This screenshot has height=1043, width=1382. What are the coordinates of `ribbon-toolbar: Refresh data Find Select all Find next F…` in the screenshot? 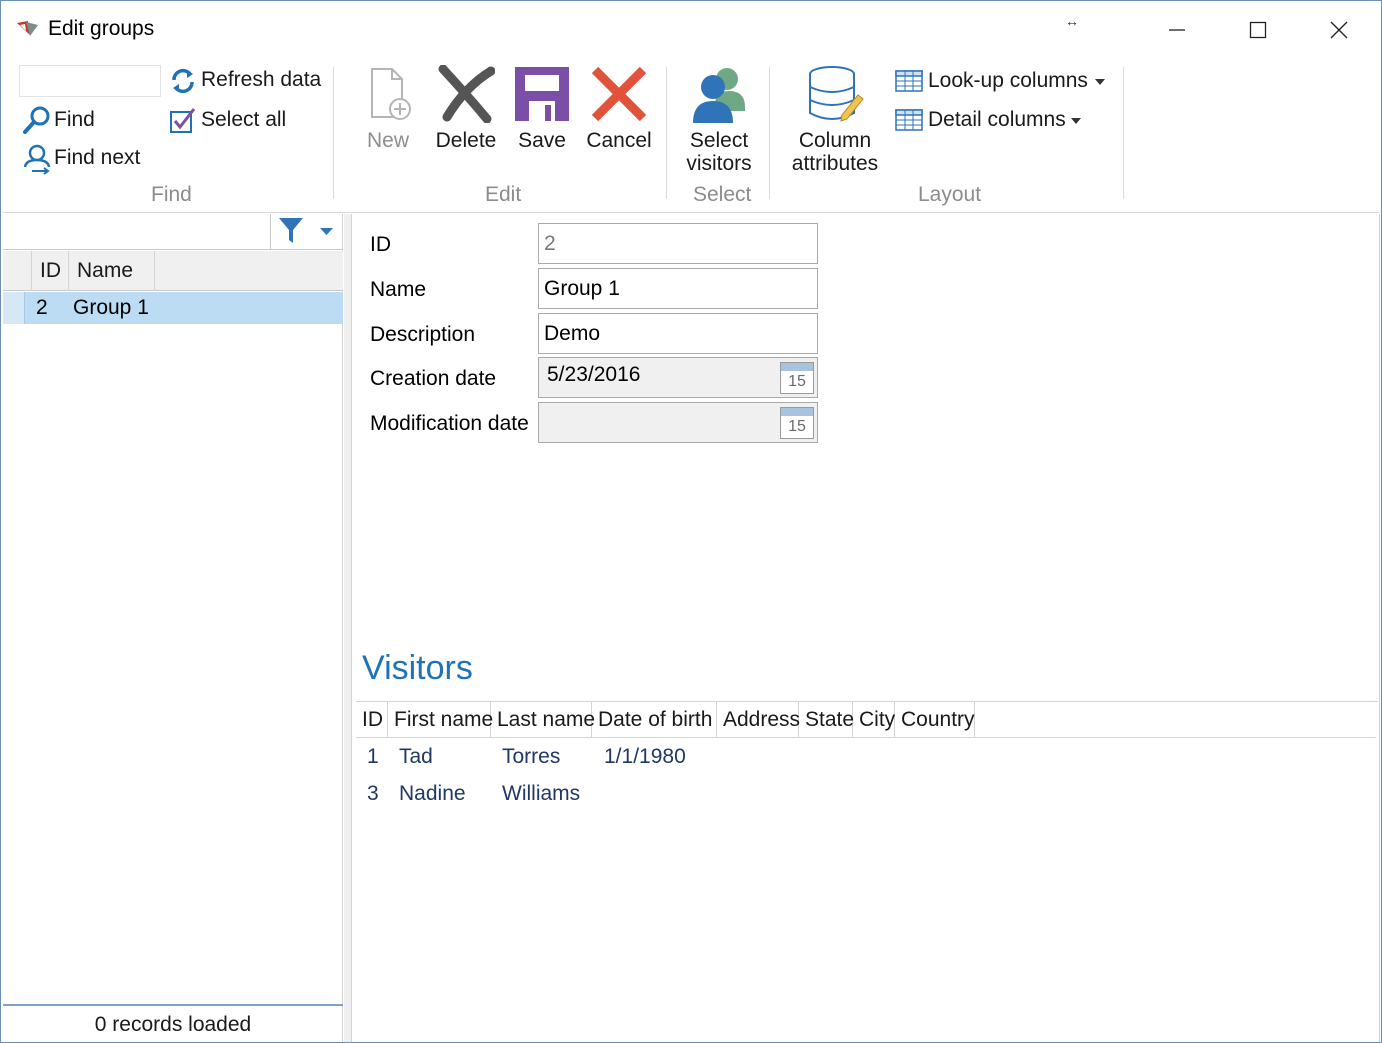 It's located at (691, 135).